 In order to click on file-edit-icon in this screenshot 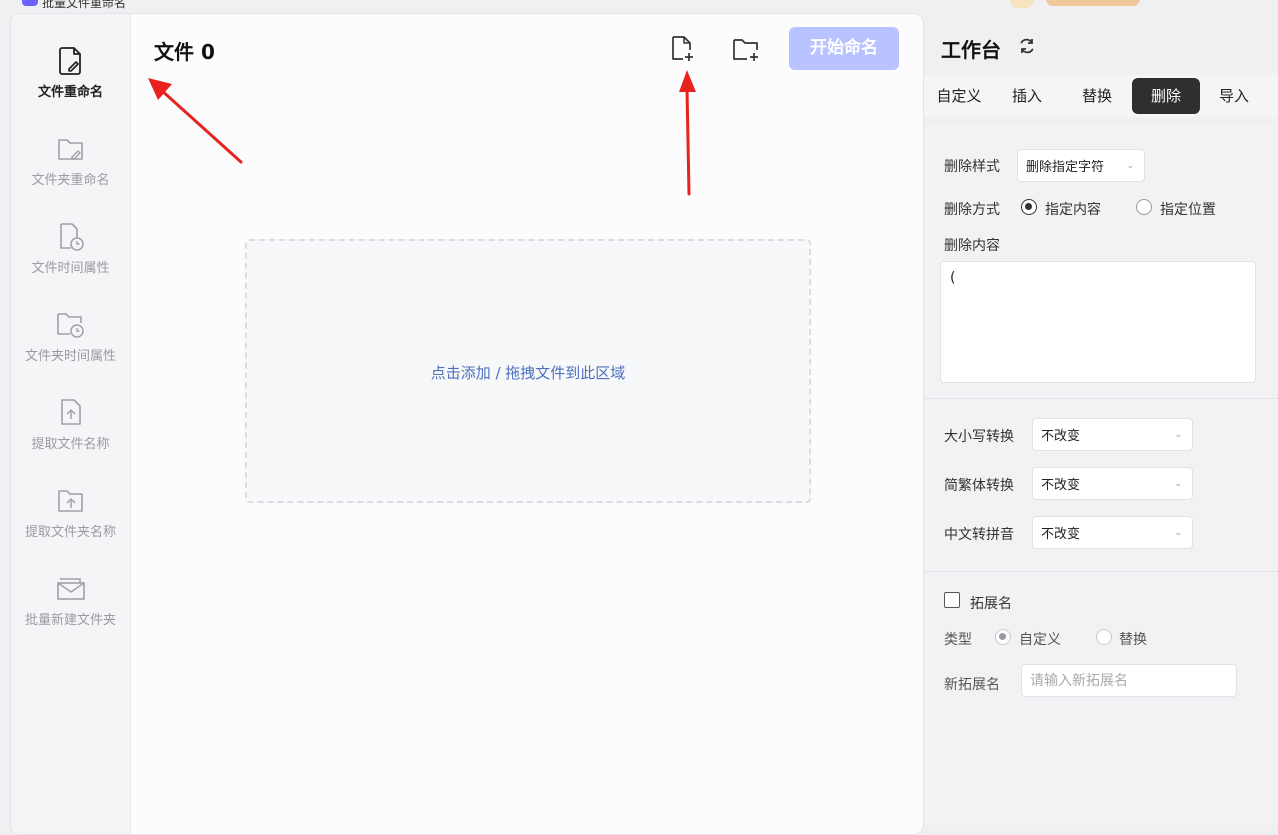, I will do `click(69, 61)`.